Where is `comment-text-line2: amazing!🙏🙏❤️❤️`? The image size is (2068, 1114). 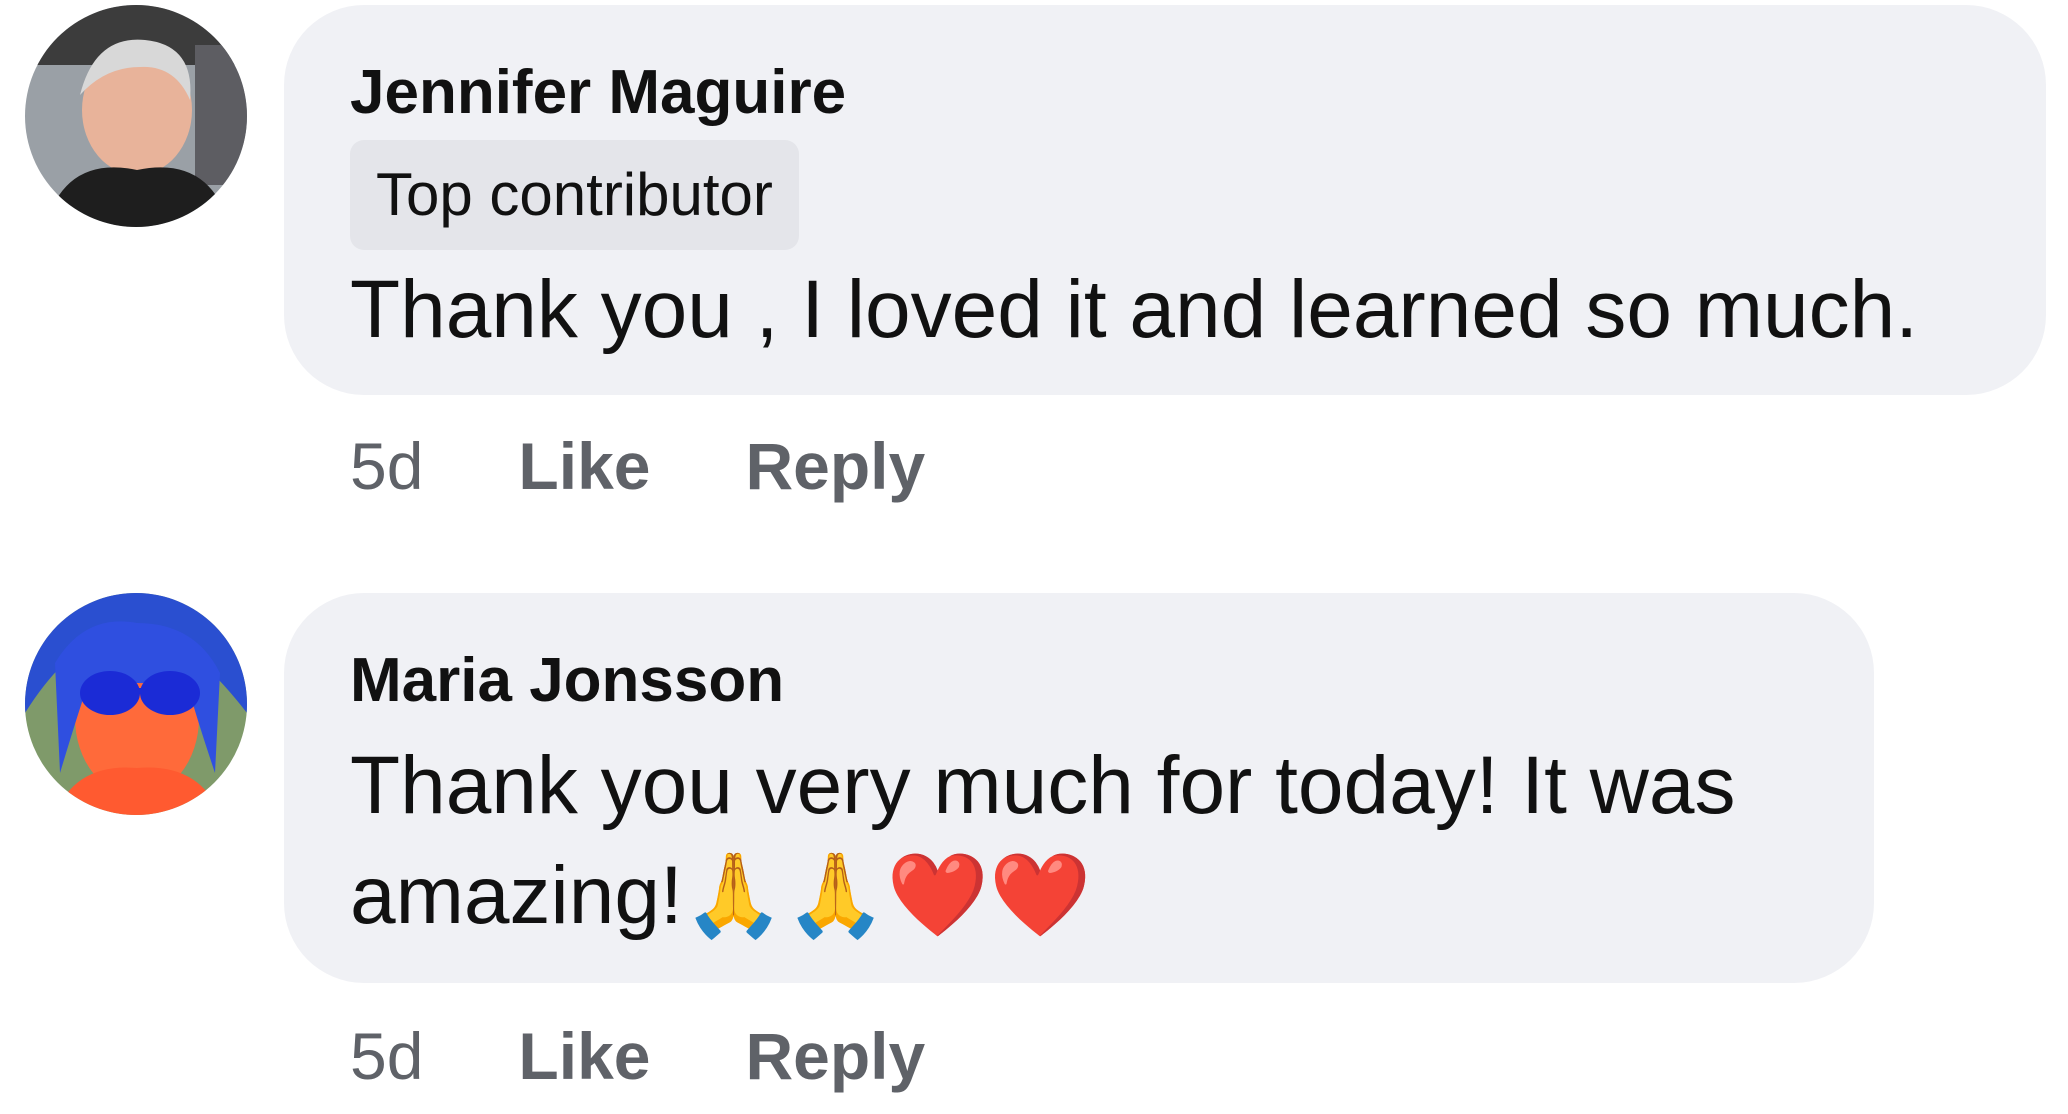 comment-text-line2: amazing!🙏🙏❤️❤️ is located at coordinates (720, 896).